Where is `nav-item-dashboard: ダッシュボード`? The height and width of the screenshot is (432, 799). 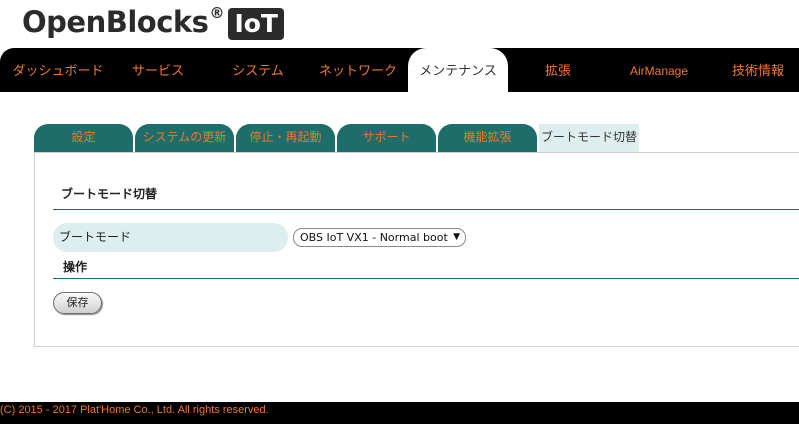 nav-item-dashboard: ダッシュボード is located at coordinates (58, 70).